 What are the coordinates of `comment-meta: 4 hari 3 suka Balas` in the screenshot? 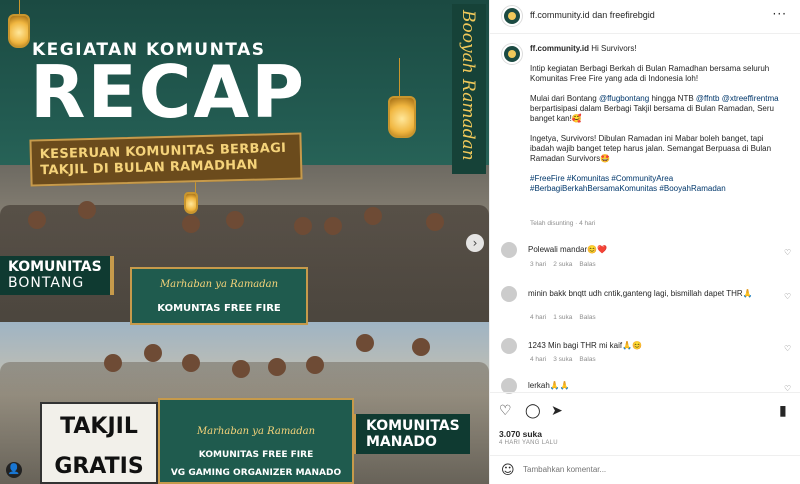 It's located at (566, 359).